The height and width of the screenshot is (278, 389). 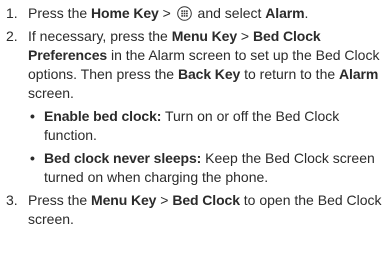 I want to click on key-label: Back Key, so click(x=209, y=74).